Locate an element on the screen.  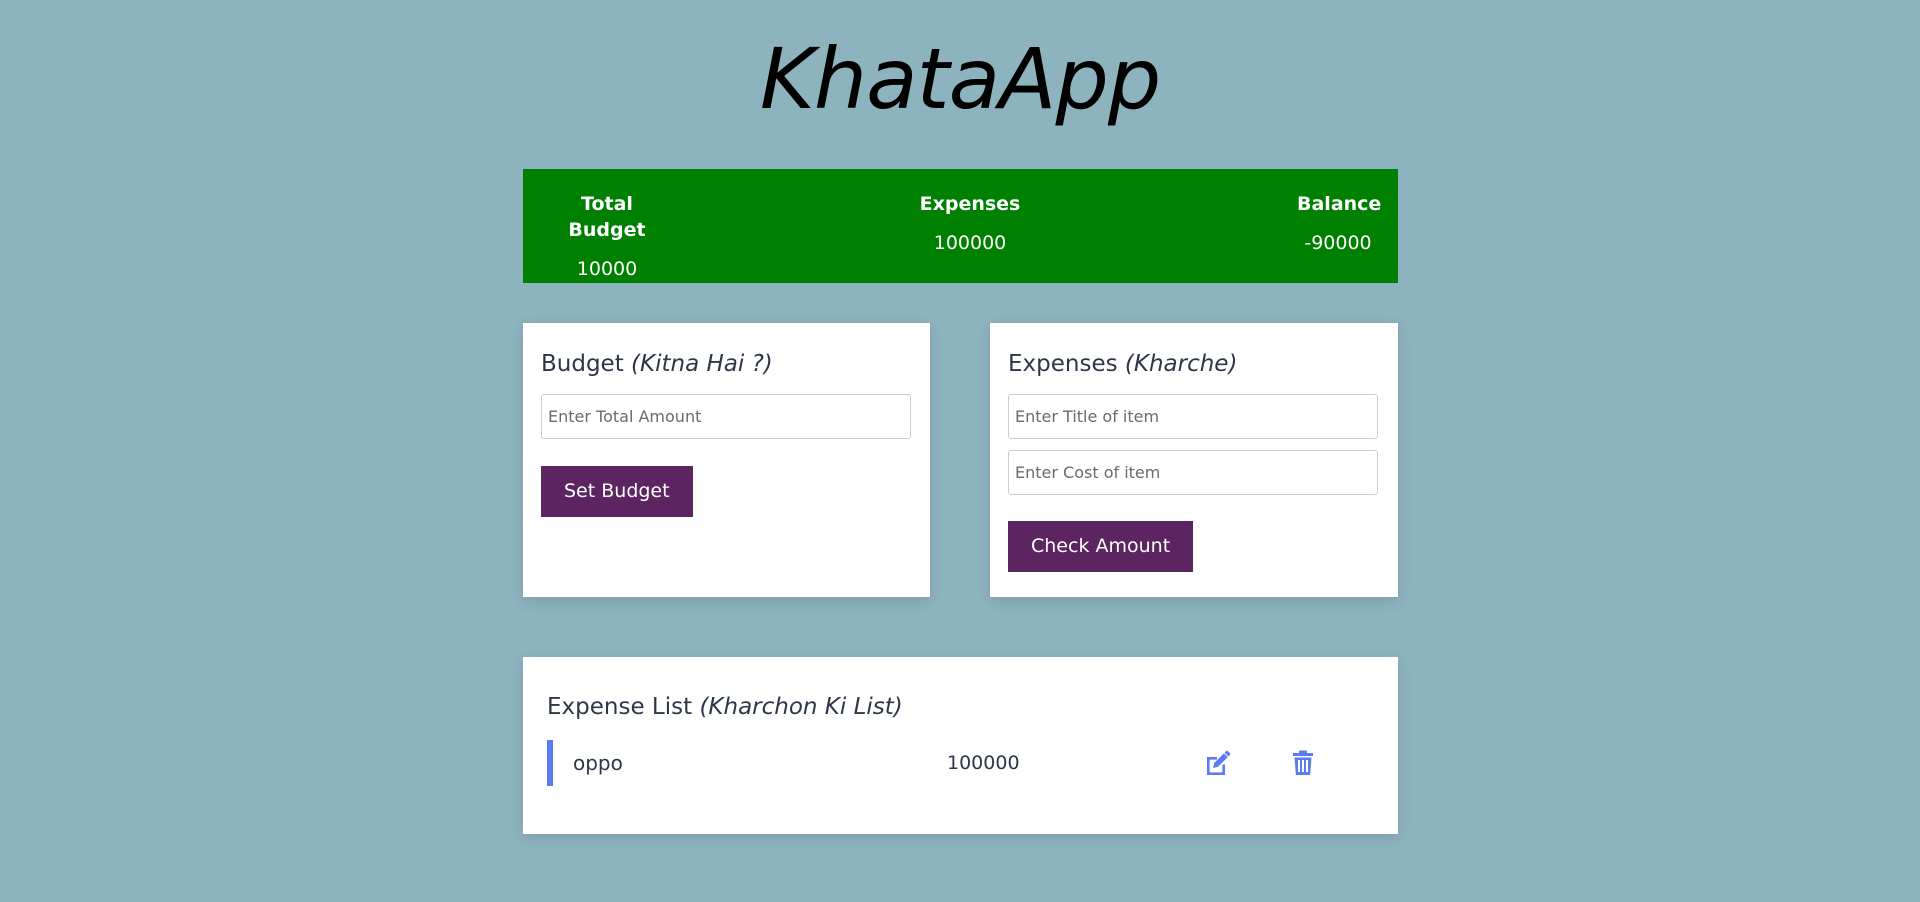
expense-list-title-text: Expense List is located at coordinates (620, 707).